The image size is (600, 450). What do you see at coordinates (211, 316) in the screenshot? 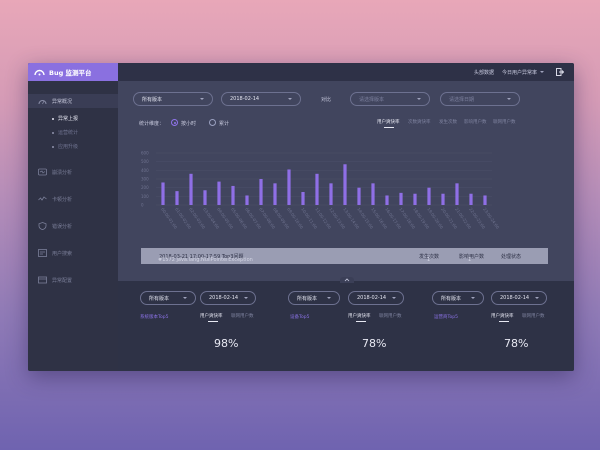
I see `panel1-tab-user-rate: 用户爽快率` at bounding box center [211, 316].